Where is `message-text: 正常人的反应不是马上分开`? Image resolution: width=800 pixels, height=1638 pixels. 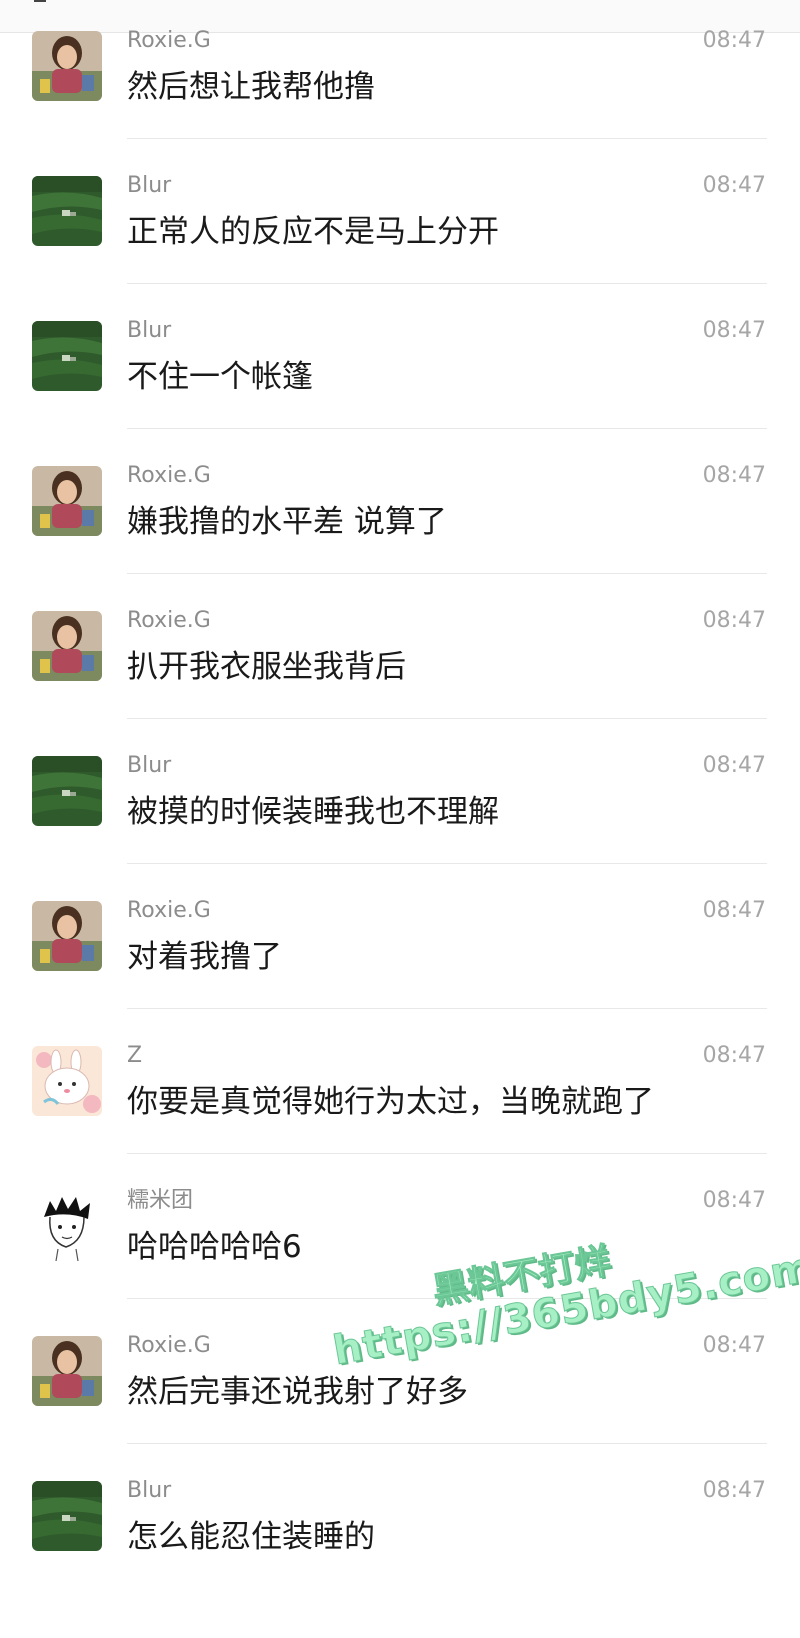 message-text: 正常人的反应不是马上分开 is located at coordinates (313, 232).